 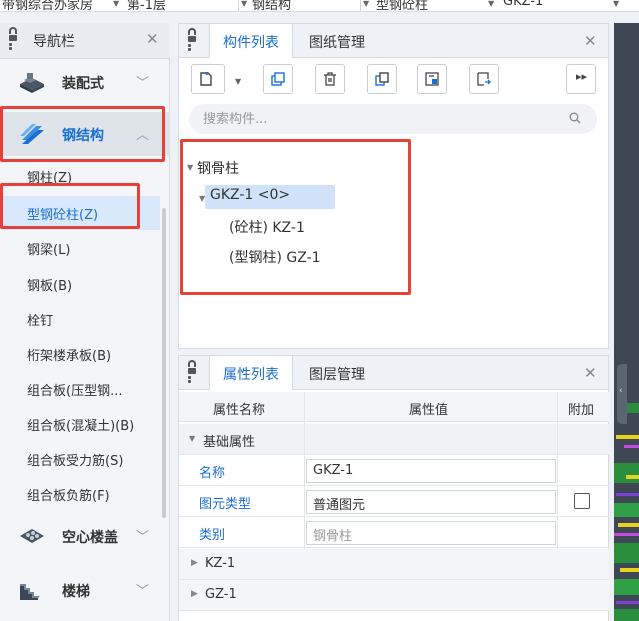 I want to click on duplicate-icon, so click(x=382, y=79).